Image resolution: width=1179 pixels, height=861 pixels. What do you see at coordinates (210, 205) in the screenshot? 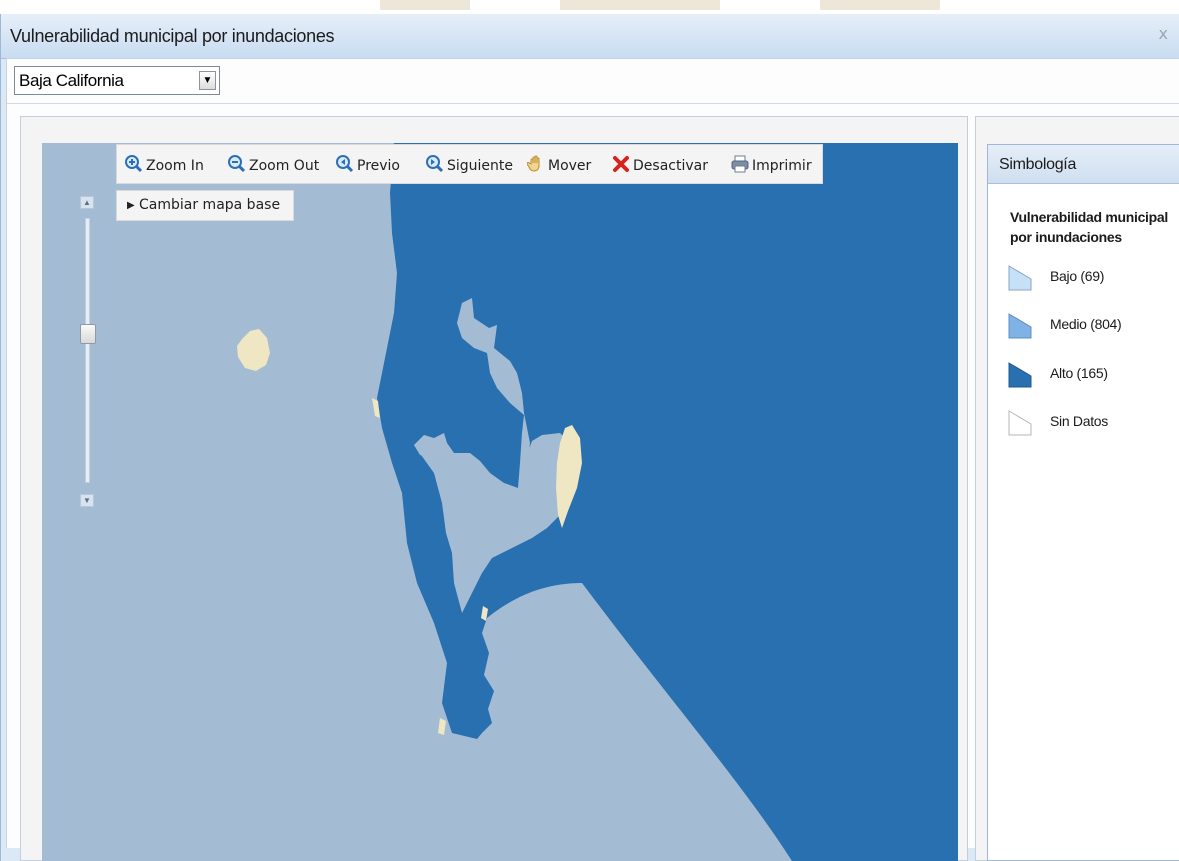
I see `basemap-label: Cambiar mapa base` at bounding box center [210, 205].